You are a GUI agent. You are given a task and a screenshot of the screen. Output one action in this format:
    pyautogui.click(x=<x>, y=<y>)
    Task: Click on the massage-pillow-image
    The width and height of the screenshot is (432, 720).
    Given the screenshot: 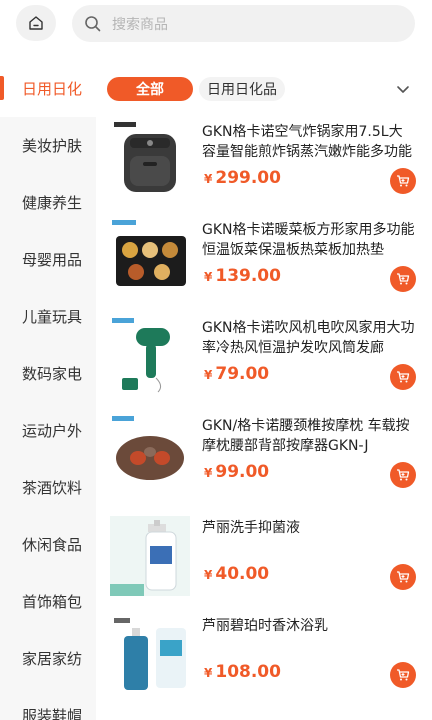 What is the action you would take?
    pyautogui.click(x=150, y=454)
    